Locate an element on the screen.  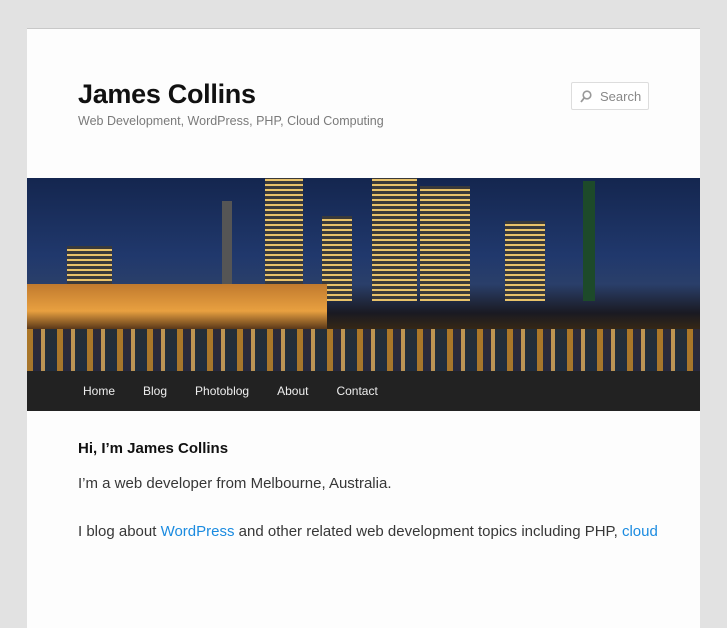
search-placeholder: Search is located at coordinates (621, 96).